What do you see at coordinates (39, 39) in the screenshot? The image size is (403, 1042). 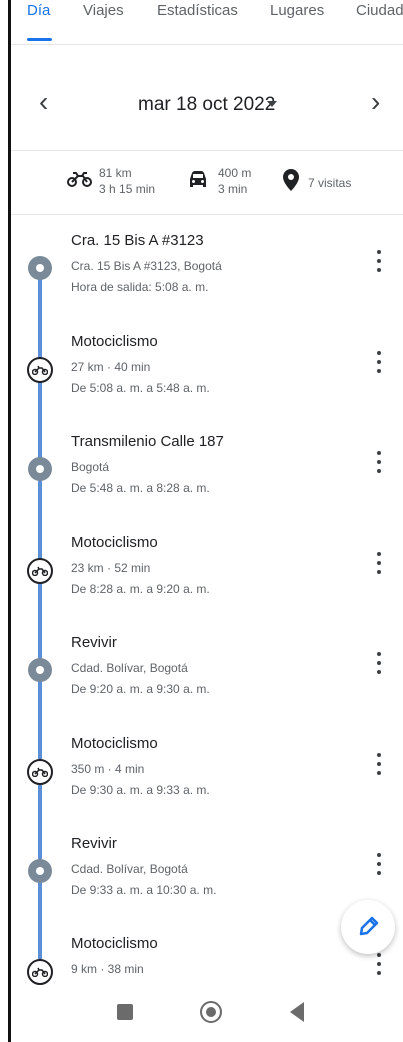 I see `active-tab-indicator` at bounding box center [39, 39].